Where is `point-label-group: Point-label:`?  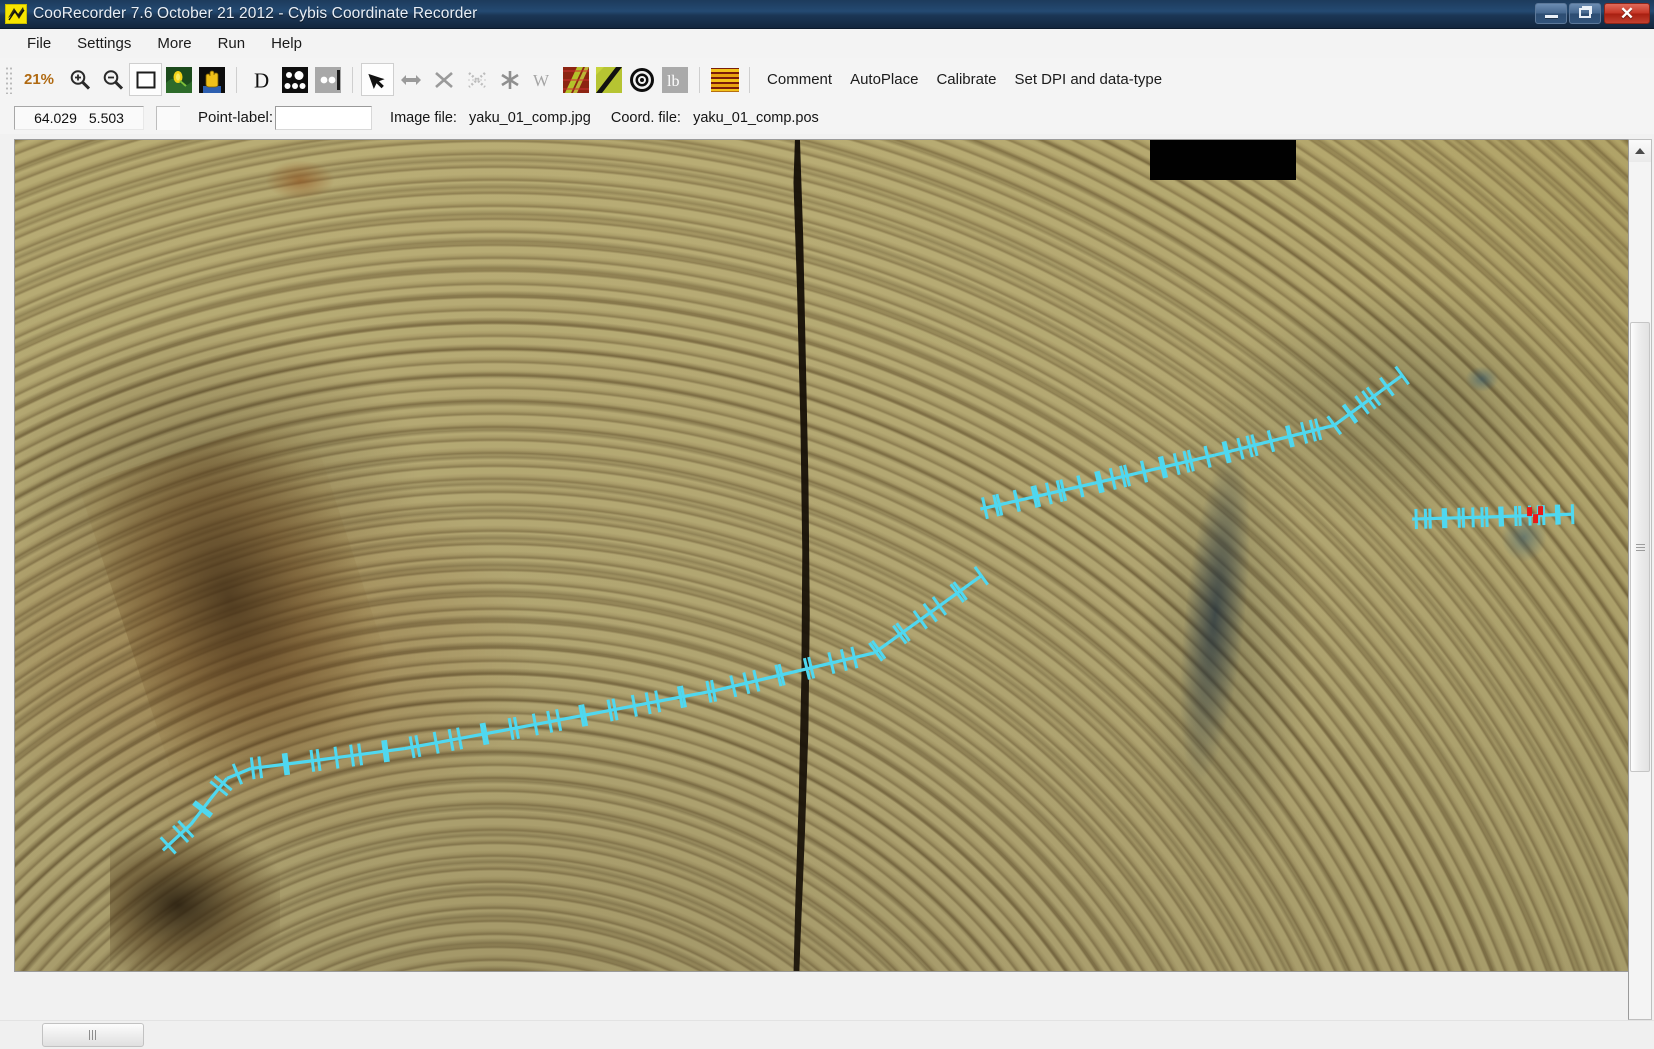
point-label-group: Point-label: is located at coordinates (285, 117).